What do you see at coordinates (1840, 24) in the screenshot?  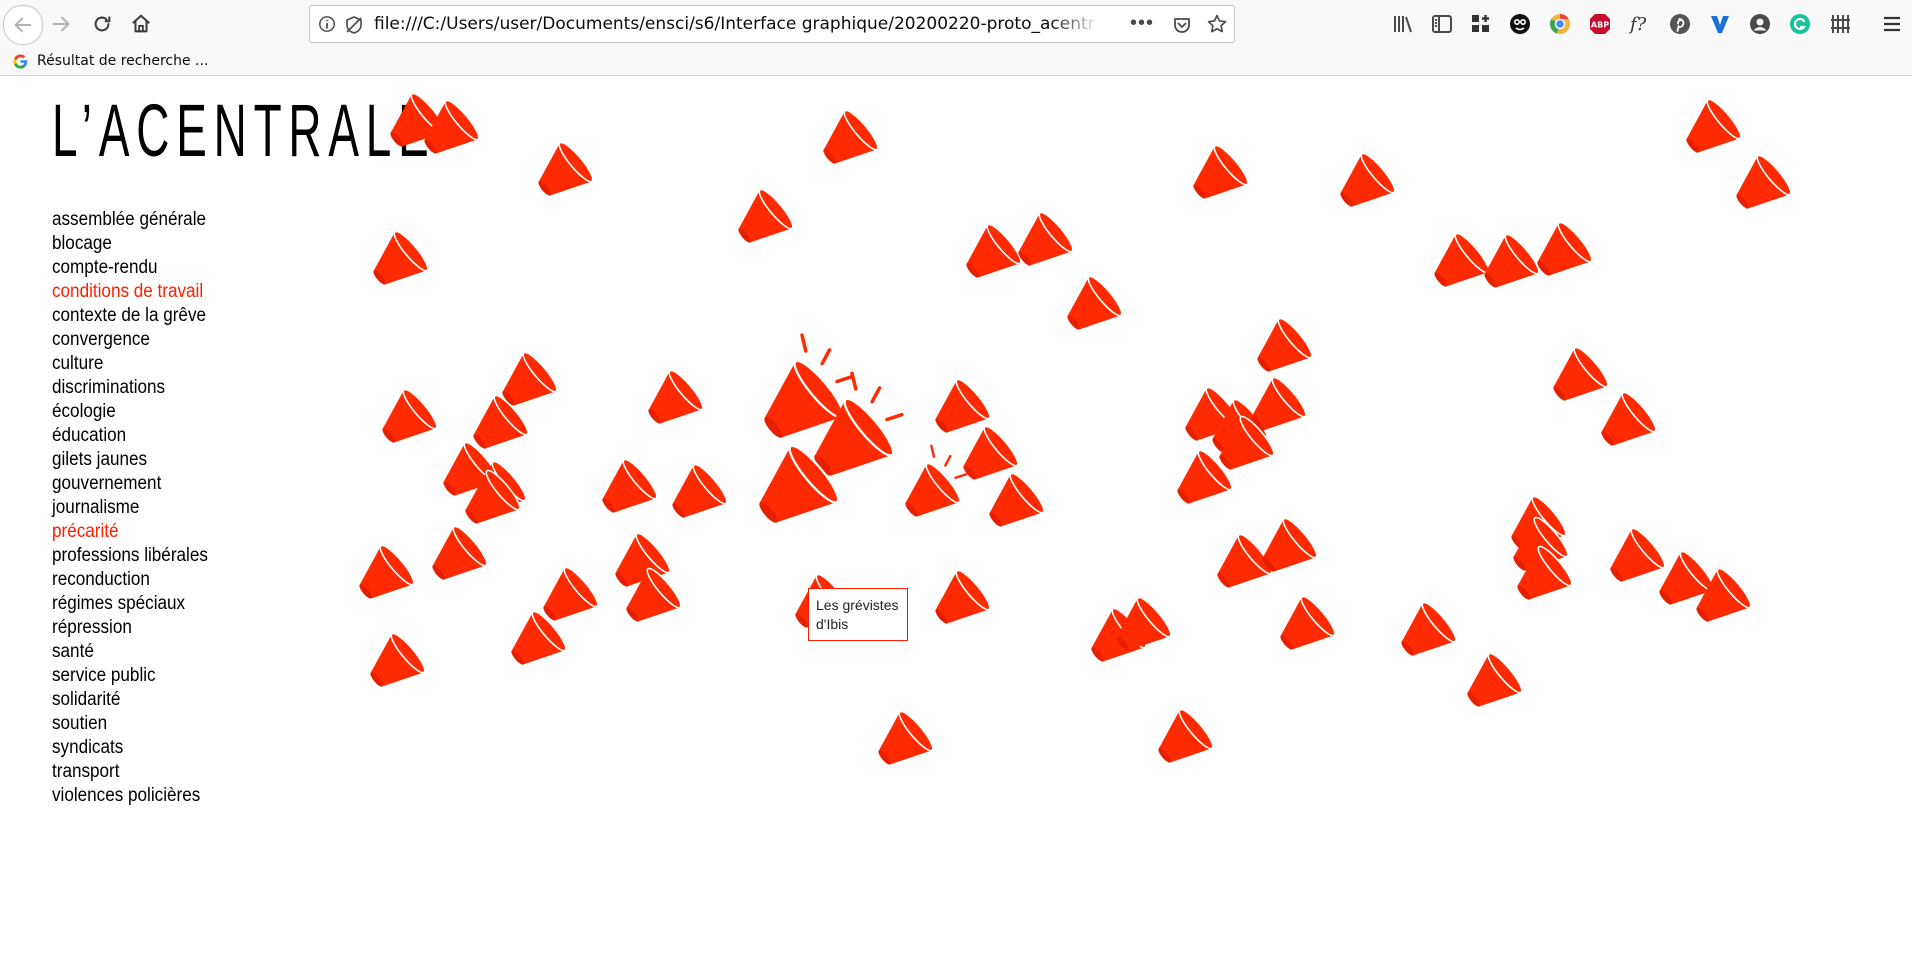 I see `ext-fence-icon` at bounding box center [1840, 24].